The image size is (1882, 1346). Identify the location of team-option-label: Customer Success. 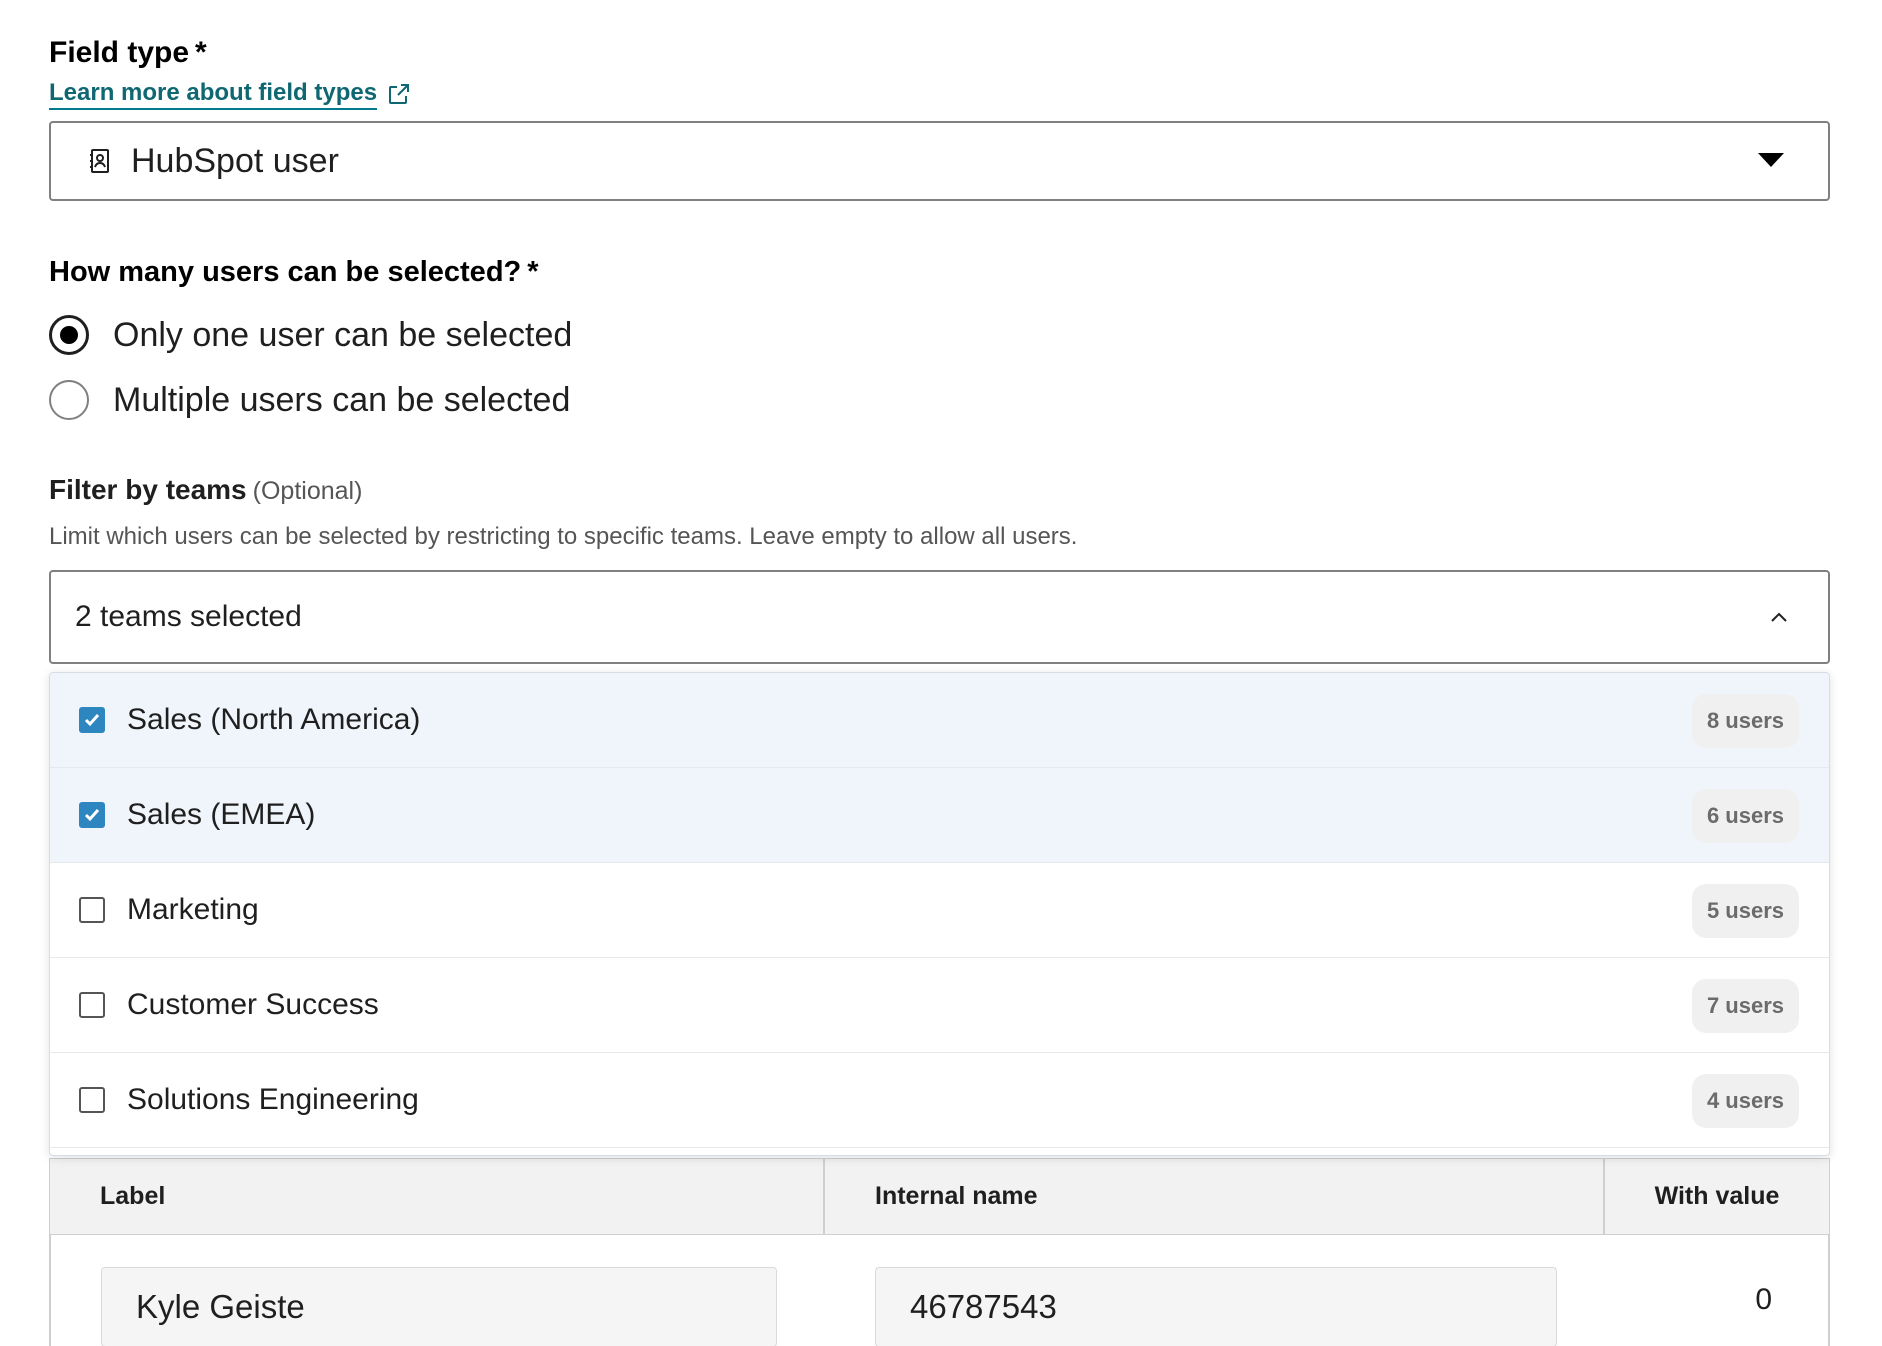
(253, 1004).